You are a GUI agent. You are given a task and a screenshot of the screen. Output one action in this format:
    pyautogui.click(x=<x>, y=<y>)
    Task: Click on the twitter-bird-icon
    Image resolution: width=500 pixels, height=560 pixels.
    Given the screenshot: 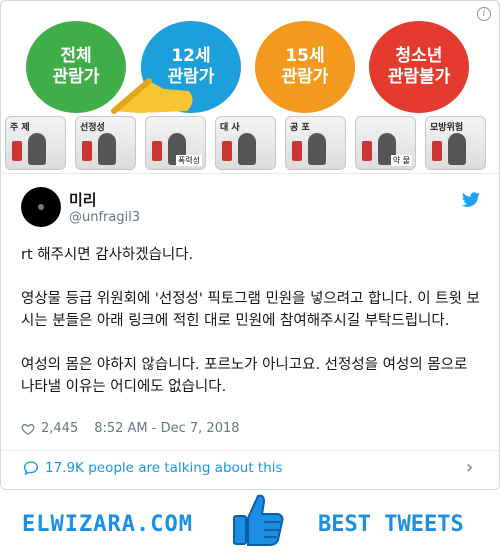 What is the action you would take?
    pyautogui.click(x=471, y=200)
    